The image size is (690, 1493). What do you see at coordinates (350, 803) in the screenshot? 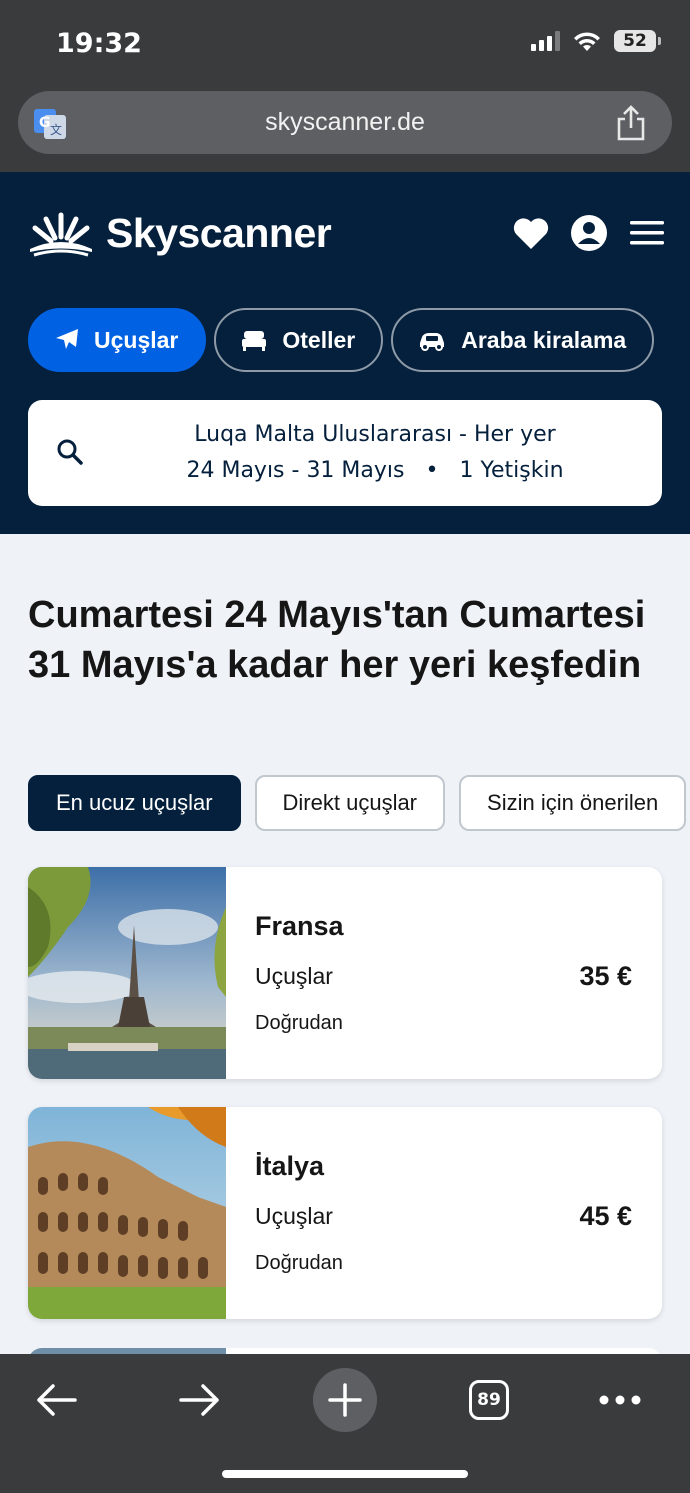
I see `filter-direct: Direkt uçuşlar` at bounding box center [350, 803].